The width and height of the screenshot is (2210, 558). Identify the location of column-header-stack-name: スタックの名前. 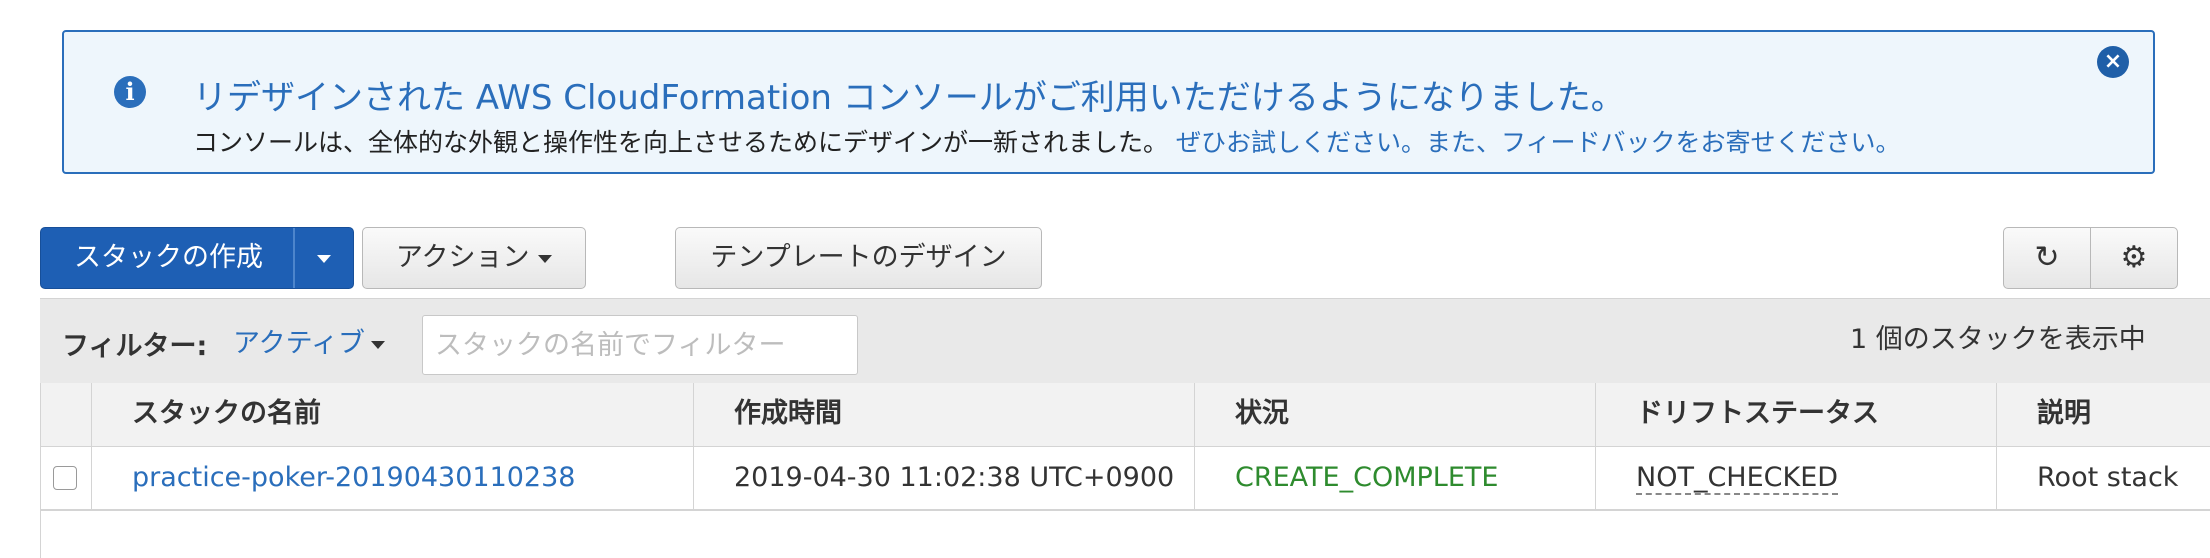
(392, 414).